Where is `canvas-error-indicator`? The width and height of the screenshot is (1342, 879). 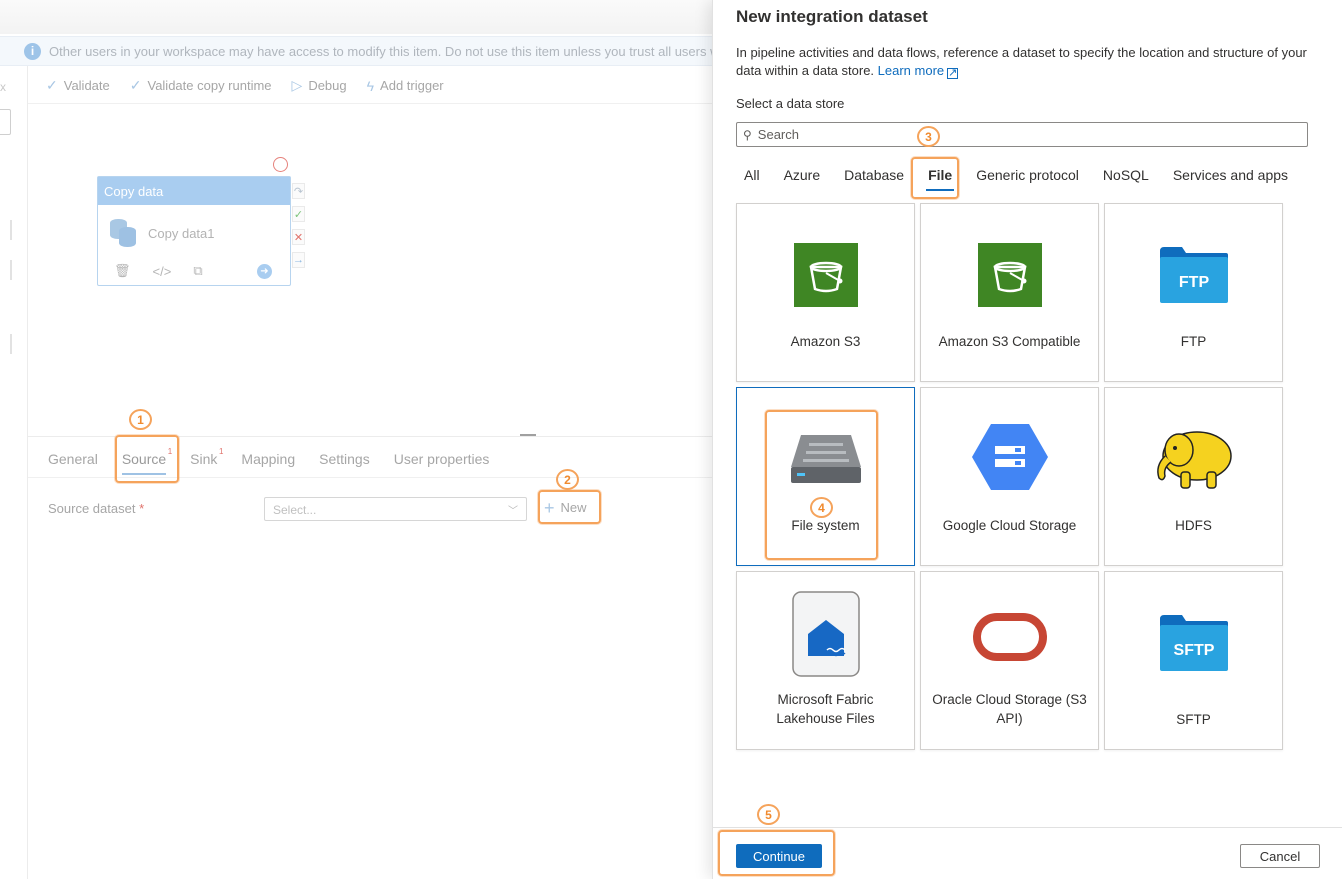
canvas-error-indicator is located at coordinates (280, 164).